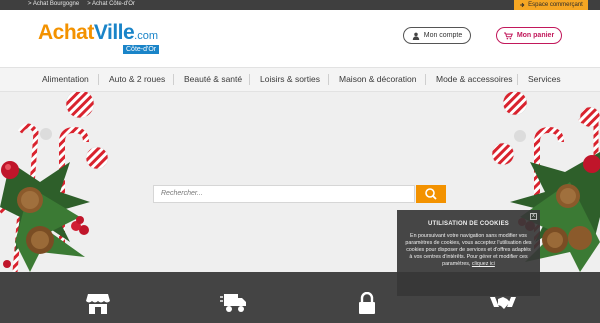 This screenshot has height=323, width=600. I want to click on logo-part-com: .com, so click(146, 36).